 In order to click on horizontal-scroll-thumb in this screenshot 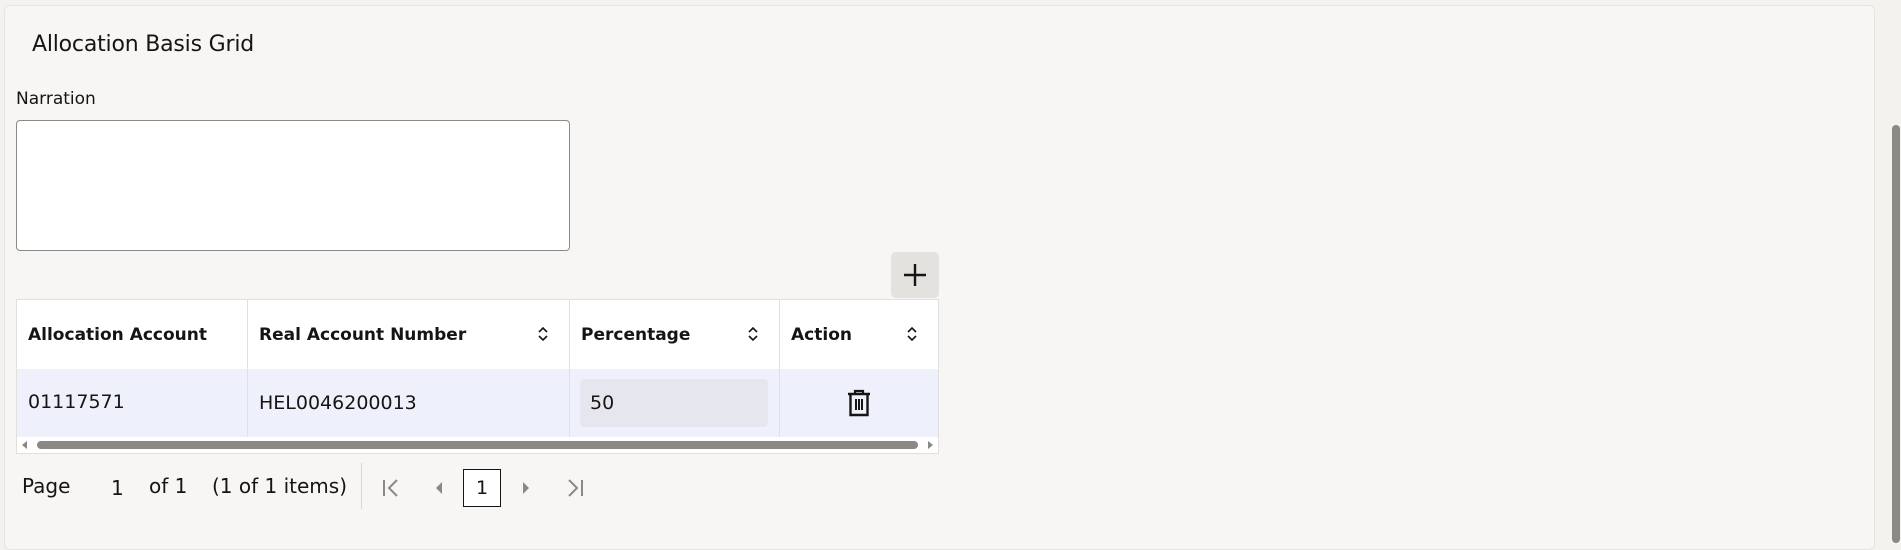, I will do `click(477, 445)`.